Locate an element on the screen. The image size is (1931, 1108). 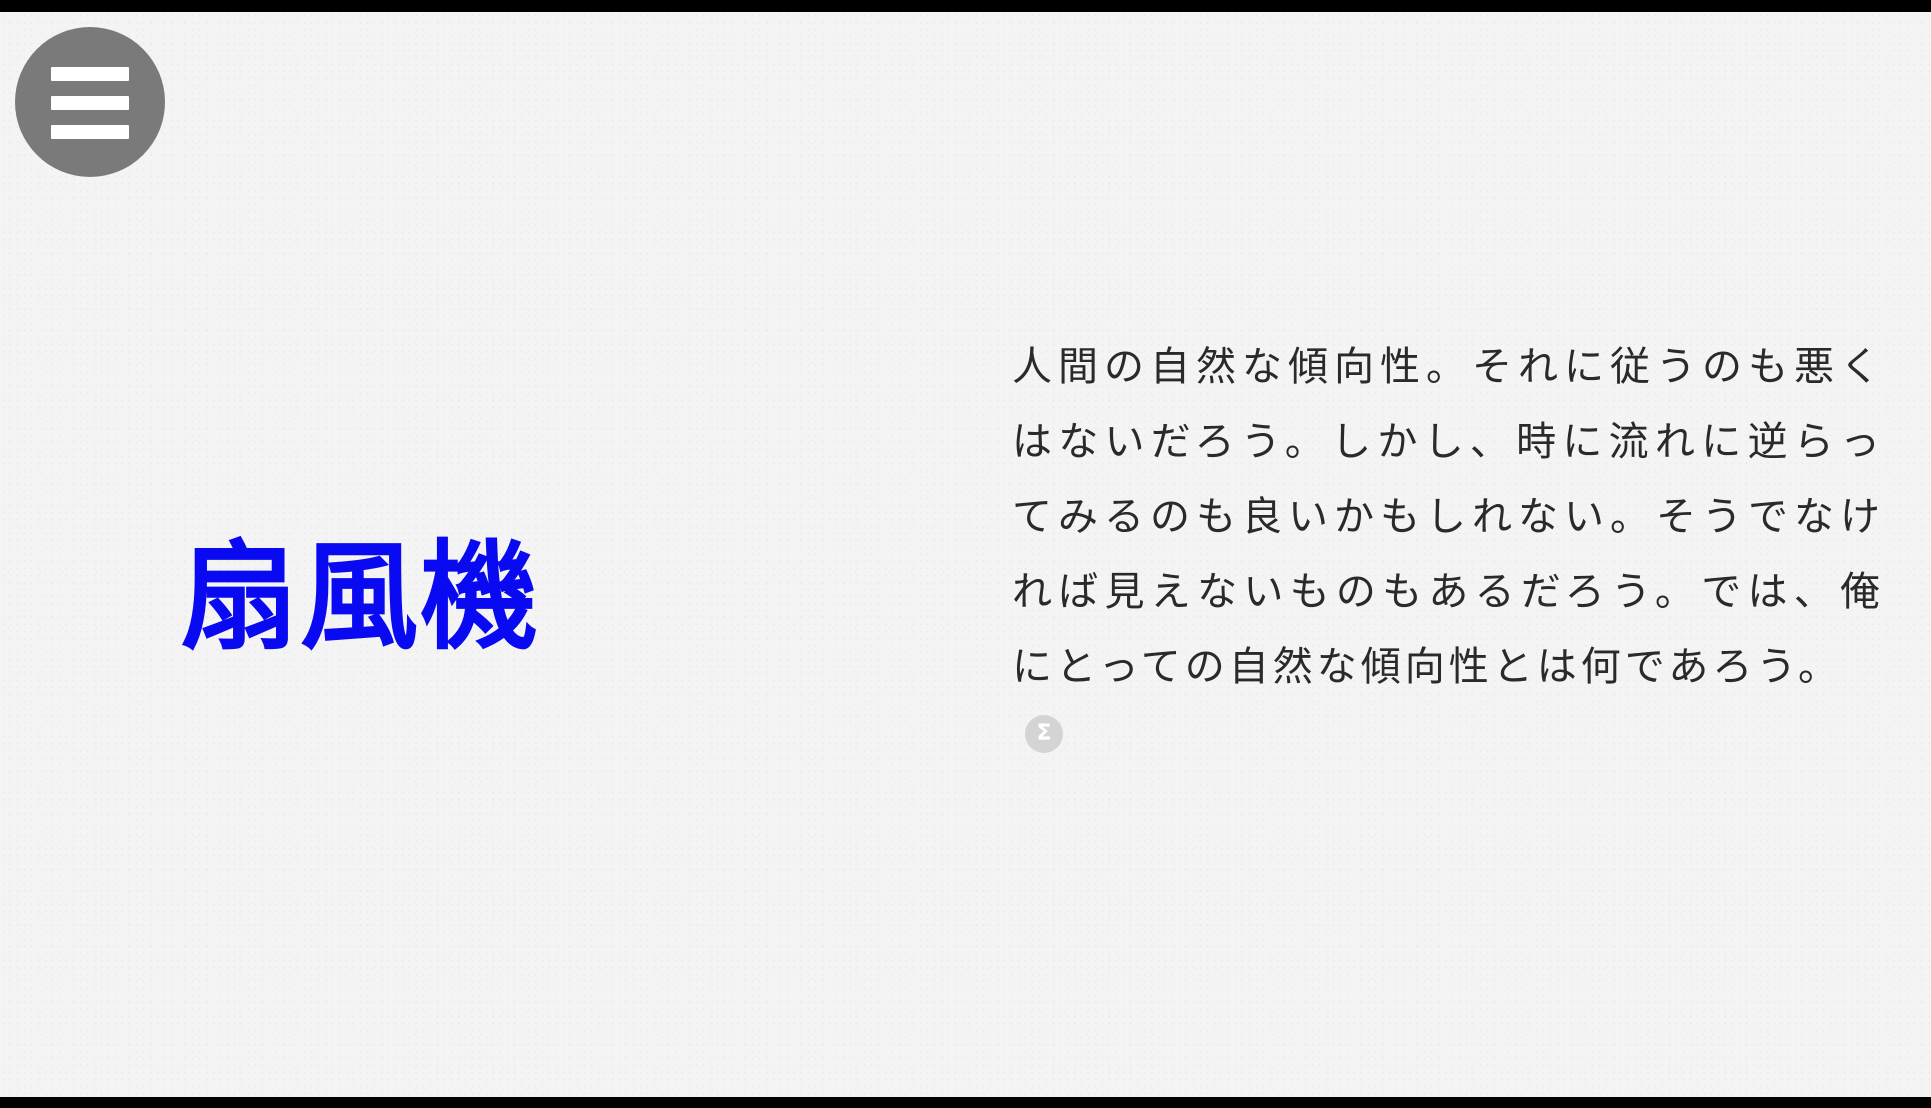
sigma-icon: Σ is located at coordinates (1044, 734).